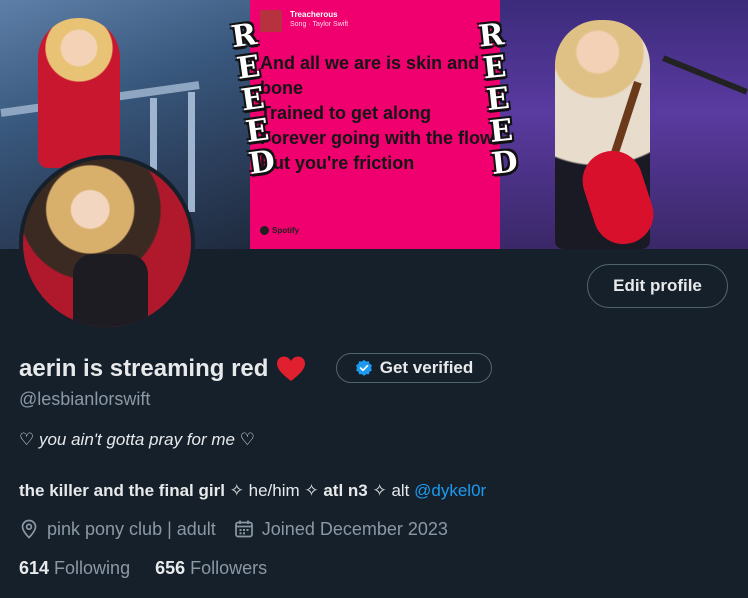 The height and width of the screenshot is (598, 748). Describe the element at coordinates (229, 567) in the screenshot. I see `followers-label: Followers` at that location.